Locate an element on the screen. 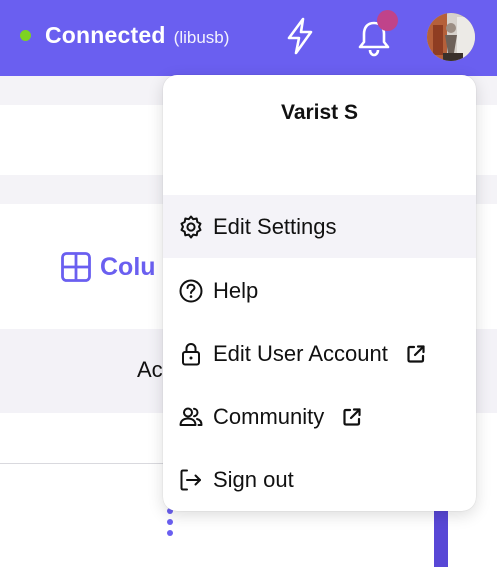 The image size is (497, 567). menu-item-sign-out: Sign out is located at coordinates (319, 479).